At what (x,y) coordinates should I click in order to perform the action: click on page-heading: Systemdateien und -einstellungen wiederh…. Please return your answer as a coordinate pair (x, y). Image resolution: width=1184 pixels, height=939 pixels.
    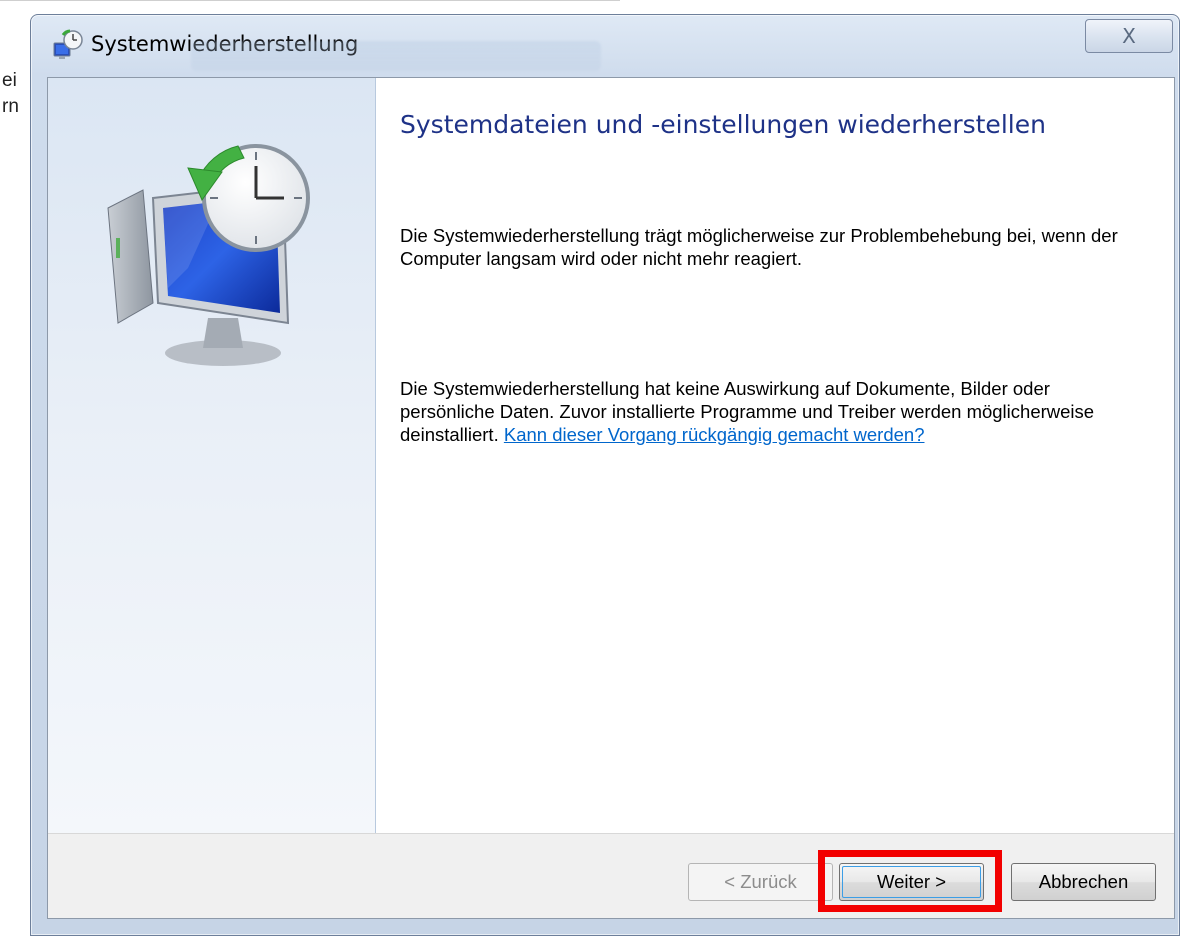
    Looking at the image, I should click on (723, 124).